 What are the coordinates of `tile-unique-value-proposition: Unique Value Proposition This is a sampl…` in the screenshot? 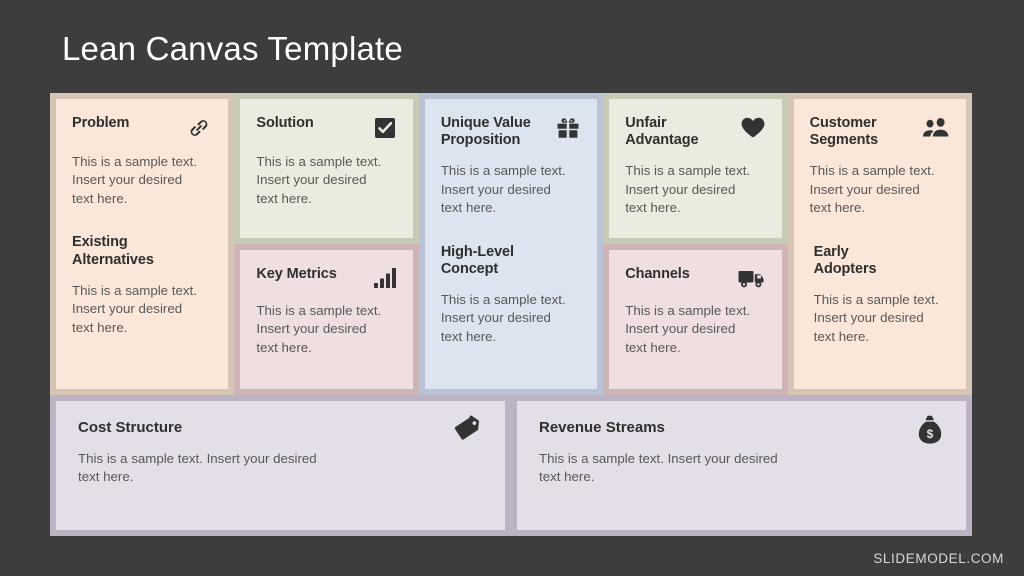 It's located at (511, 244).